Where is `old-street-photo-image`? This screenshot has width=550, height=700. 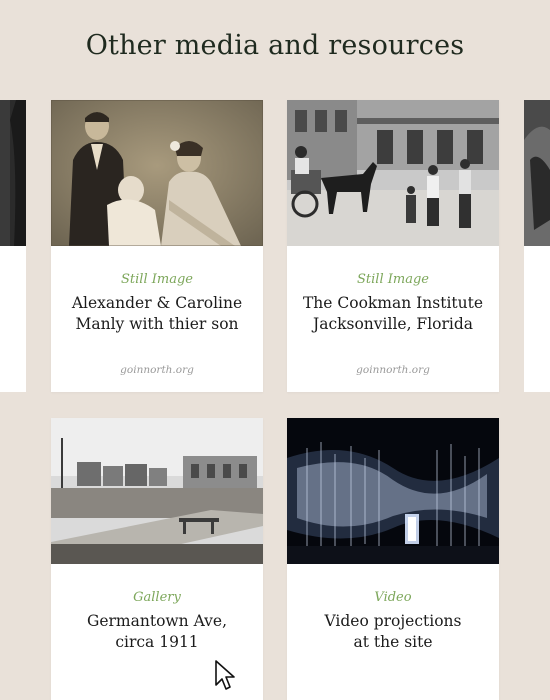
old-street-photo-image is located at coordinates (157, 491).